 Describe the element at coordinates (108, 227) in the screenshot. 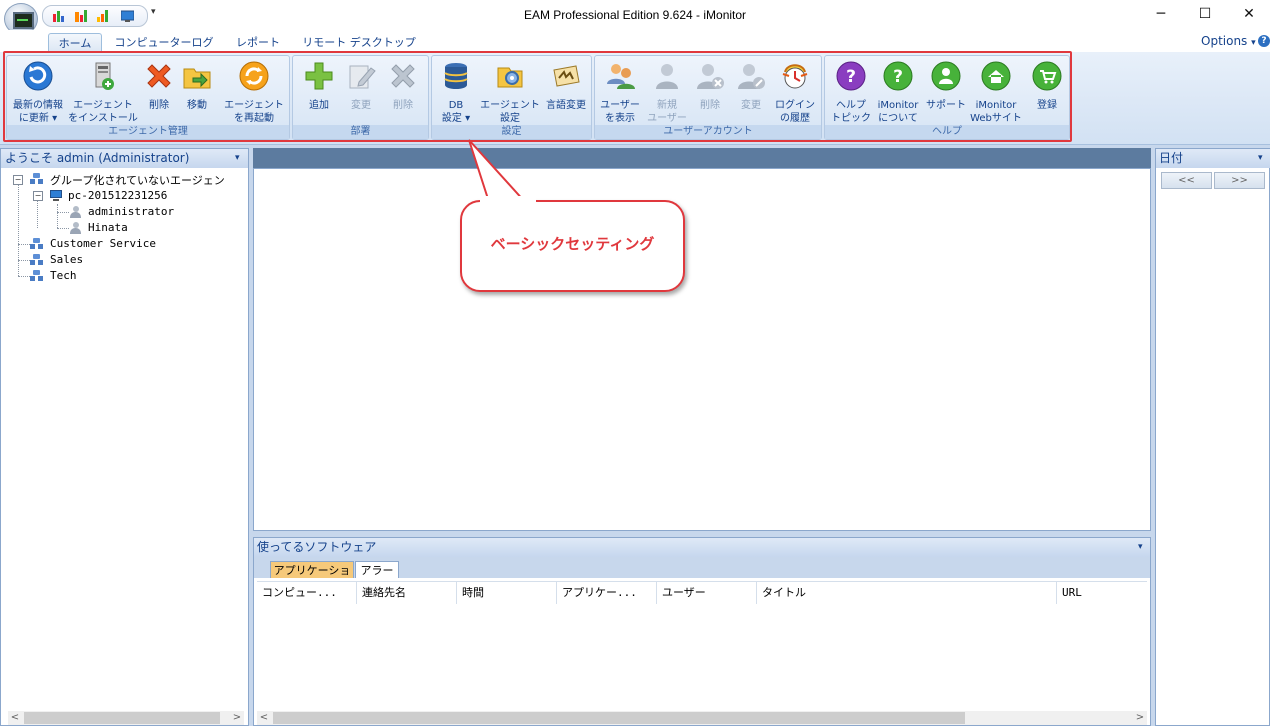

I see `tree-item-user-hinata: Hinata` at that location.